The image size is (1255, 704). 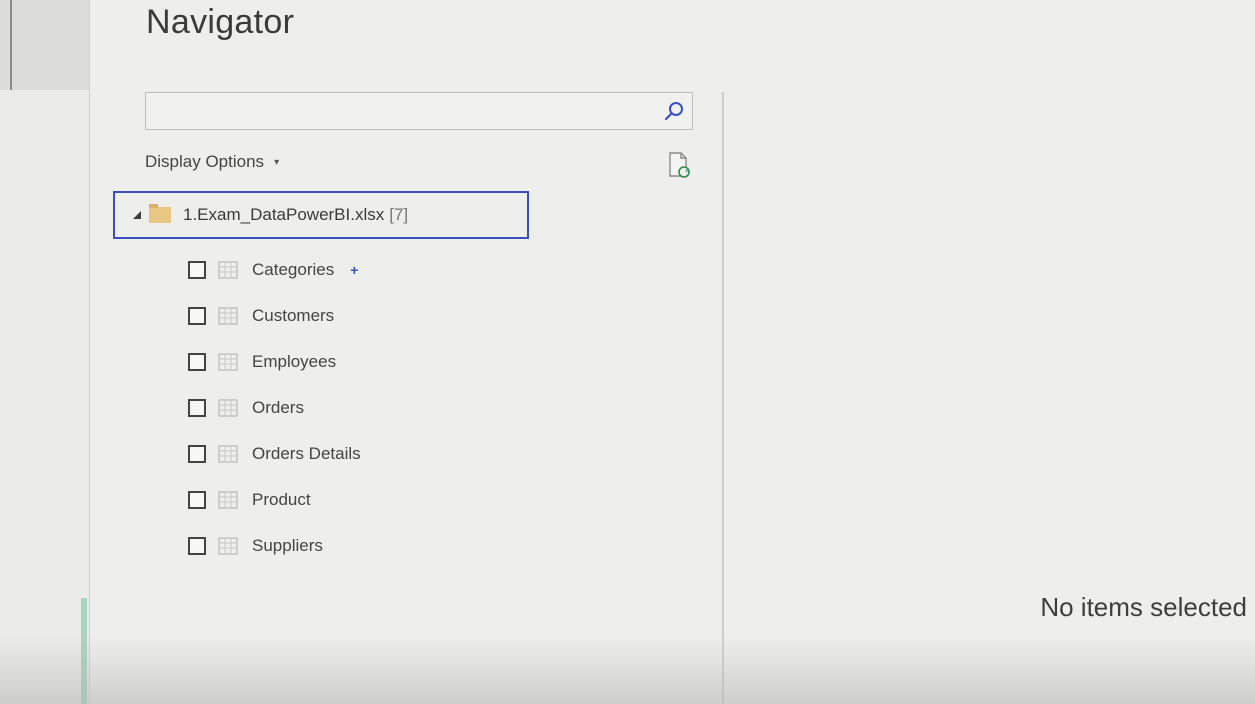 I want to click on display-options-dropdown: Display Options ▾, so click(x=212, y=162).